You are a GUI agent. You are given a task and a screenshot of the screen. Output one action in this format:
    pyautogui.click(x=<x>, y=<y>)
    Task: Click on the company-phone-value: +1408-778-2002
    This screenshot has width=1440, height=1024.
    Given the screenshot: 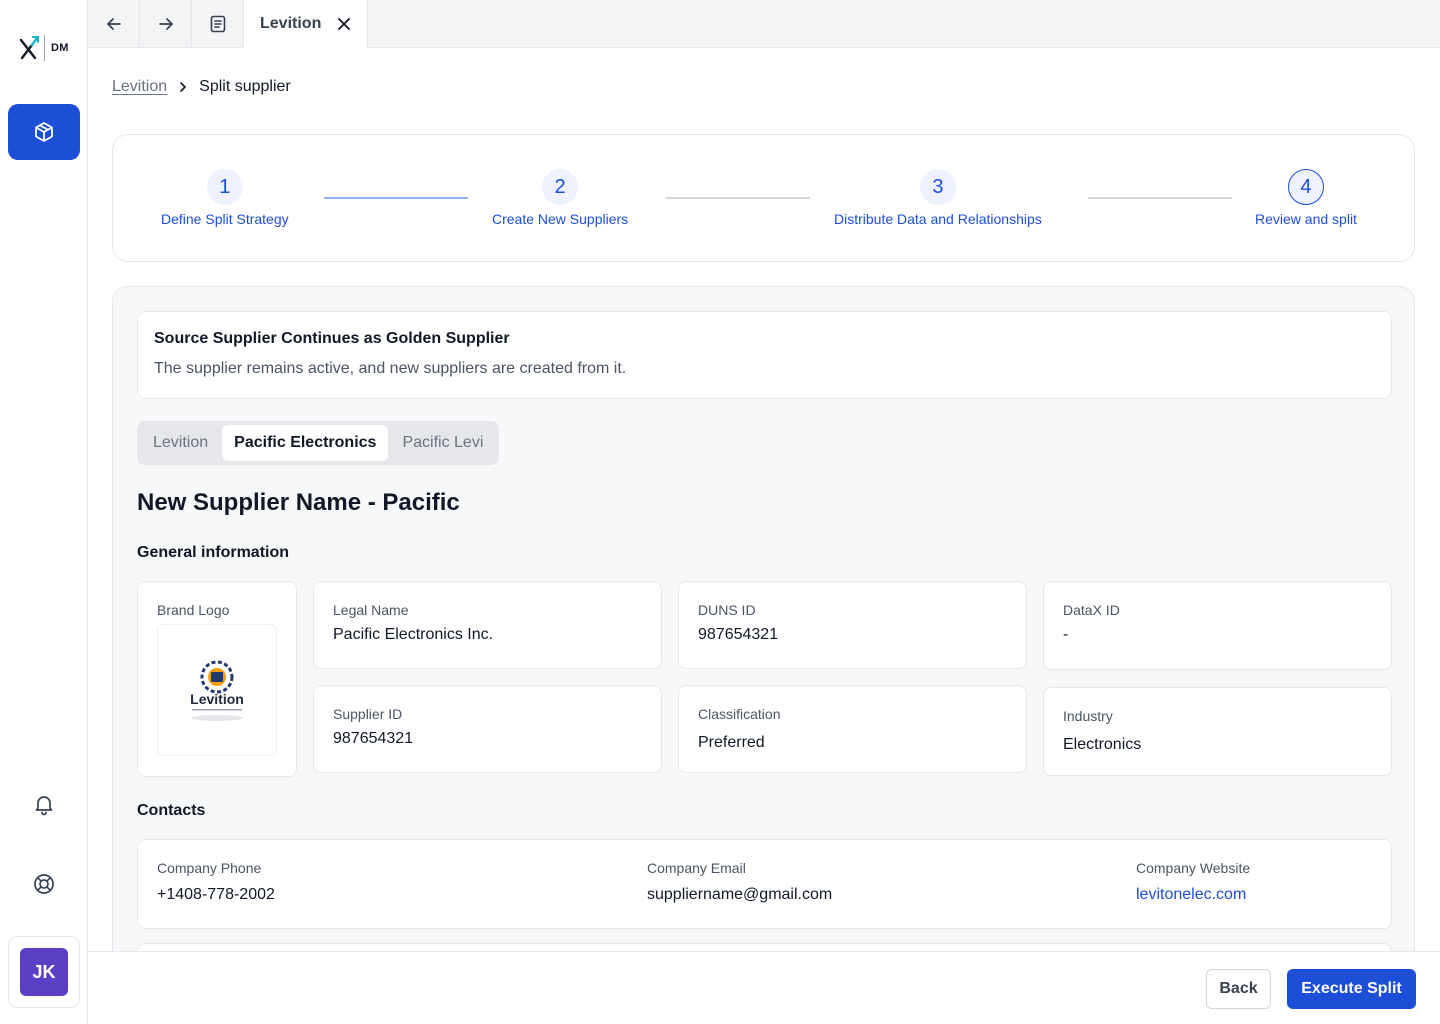 What is the action you would take?
    pyautogui.click(x=216, y=894)
    